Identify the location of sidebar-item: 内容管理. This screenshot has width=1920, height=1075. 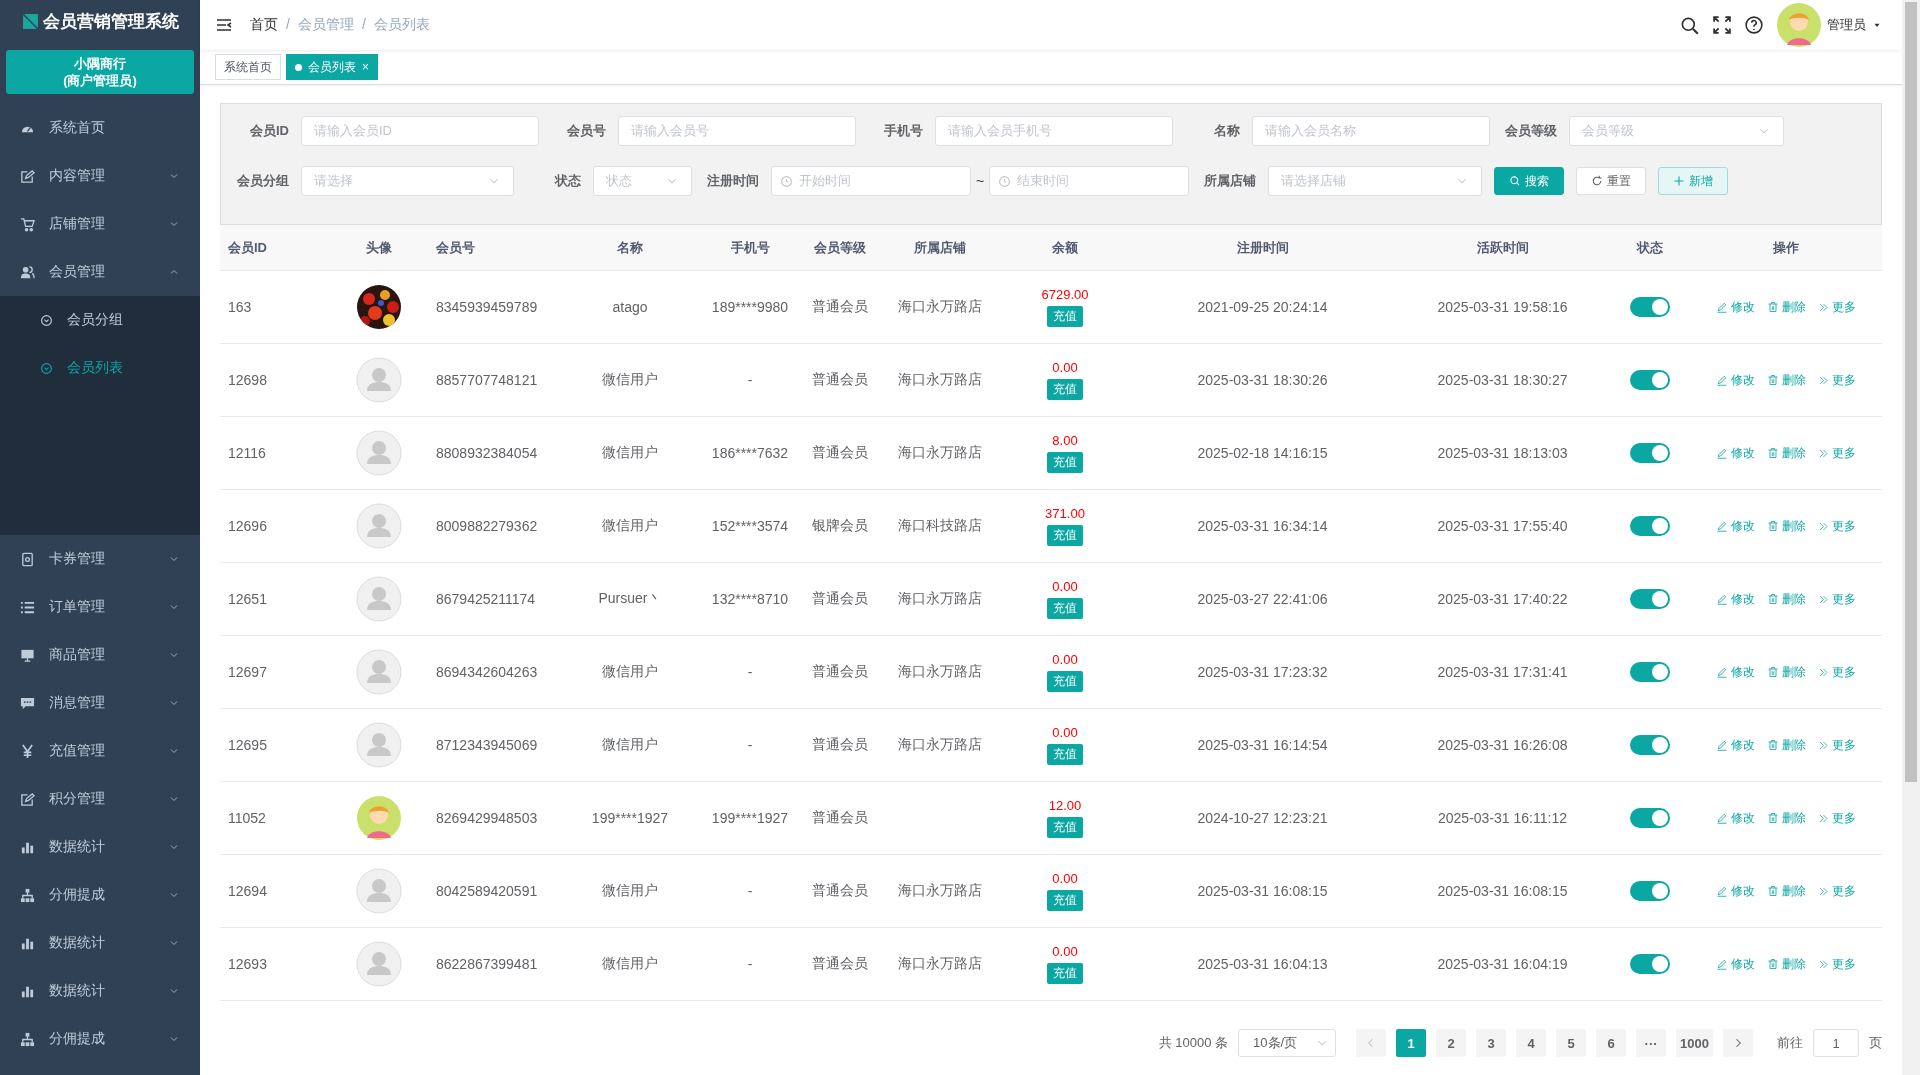
(100, 176).